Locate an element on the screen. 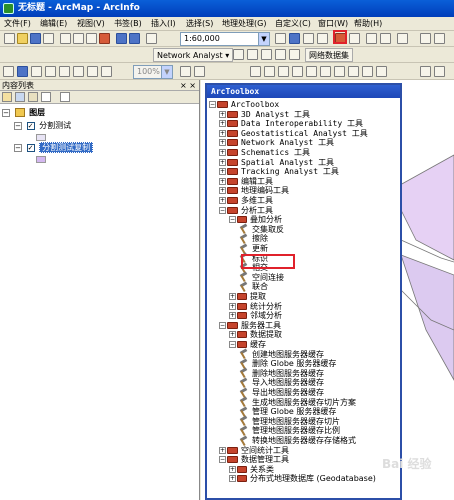 The width and height of the screenshot is (454, 500). help-icon is located at coordinates (402, 38).